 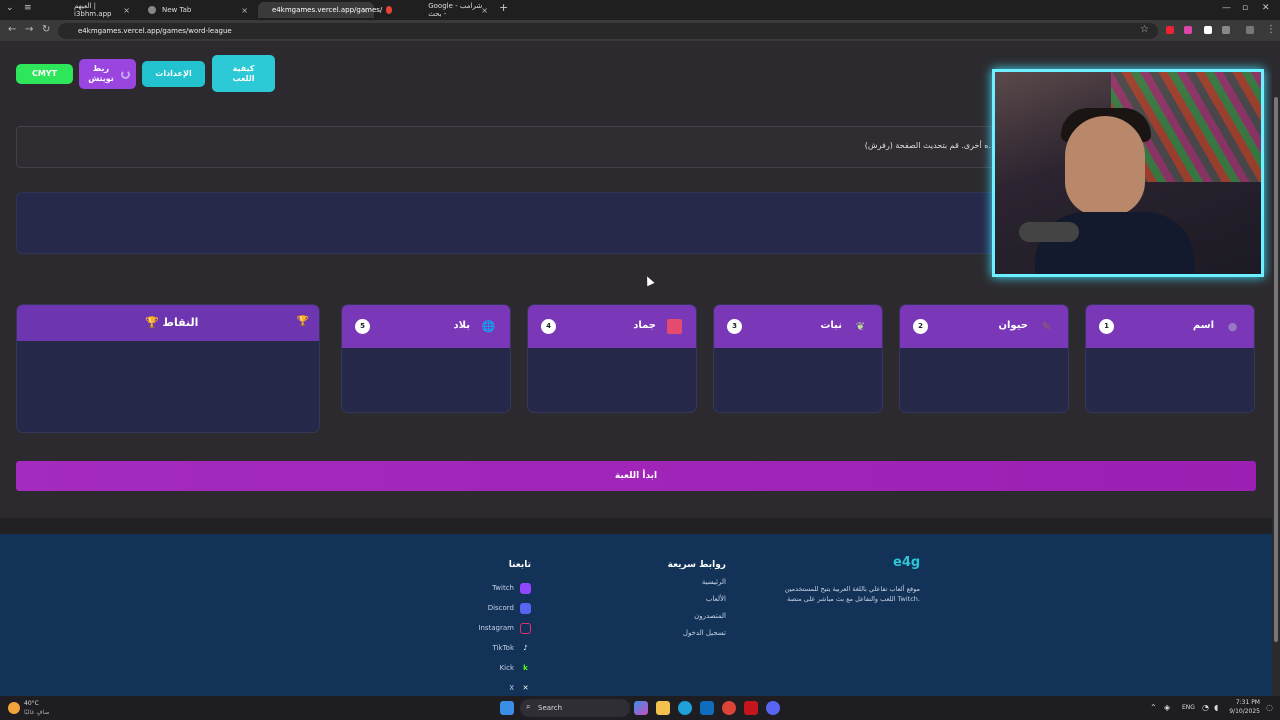 What do you see at coordinates (1245, 702) in the screenshot?
I see `clock-time: 7:31 PM` at bounding box center [1245, 702].